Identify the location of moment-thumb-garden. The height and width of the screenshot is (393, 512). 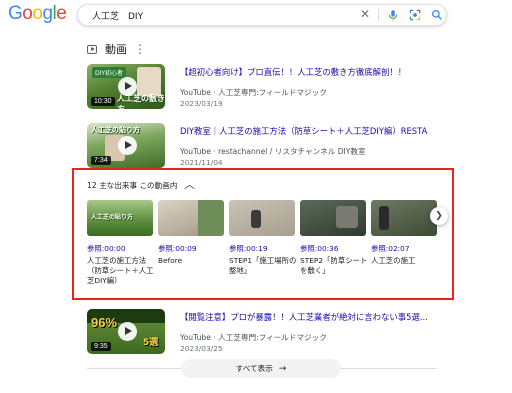
(211, 218).